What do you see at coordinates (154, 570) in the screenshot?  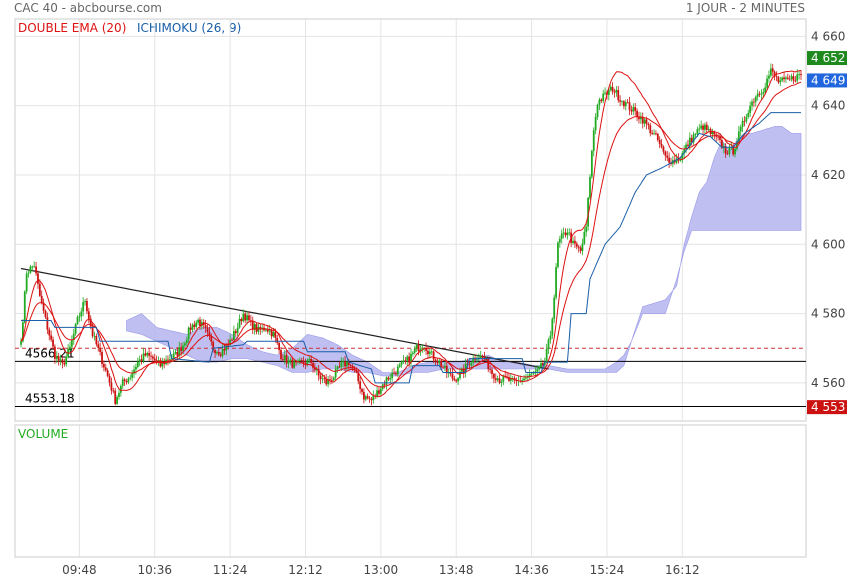 I see `x-tick-label: 10:36` at bounding box center [154, 570].